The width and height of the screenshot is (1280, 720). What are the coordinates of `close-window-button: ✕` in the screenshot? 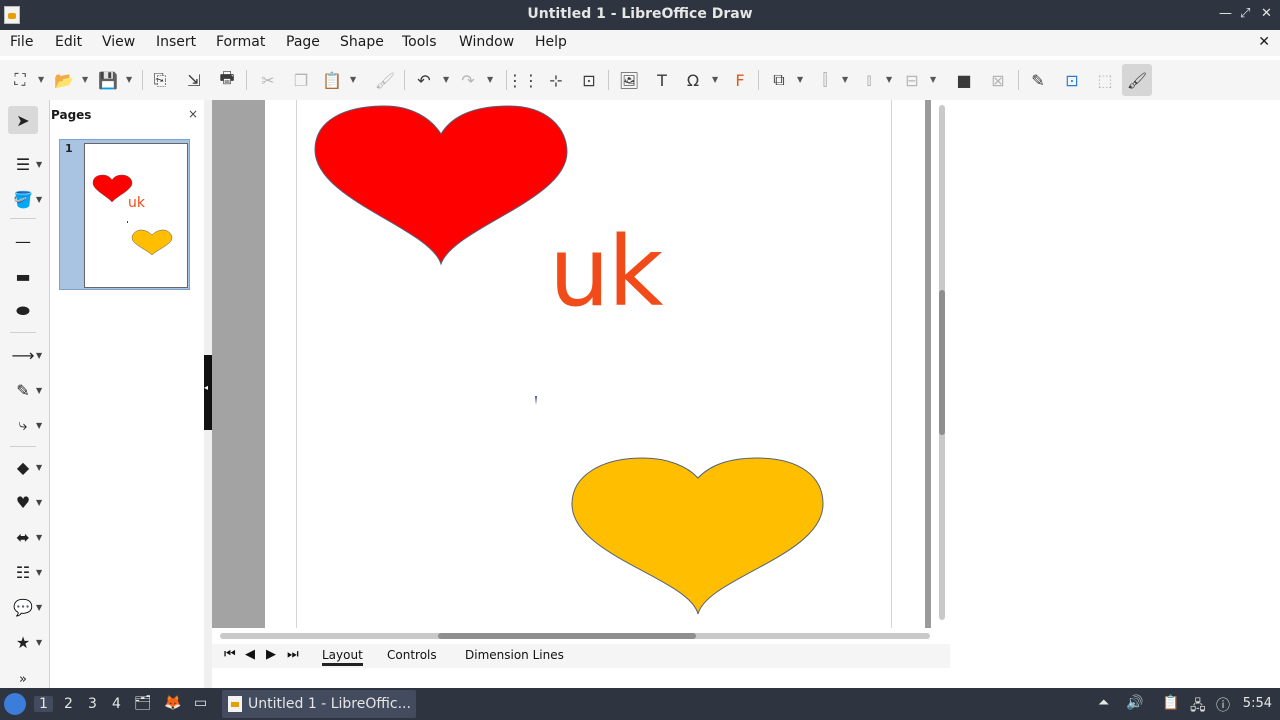 It's located at (1266, 13).